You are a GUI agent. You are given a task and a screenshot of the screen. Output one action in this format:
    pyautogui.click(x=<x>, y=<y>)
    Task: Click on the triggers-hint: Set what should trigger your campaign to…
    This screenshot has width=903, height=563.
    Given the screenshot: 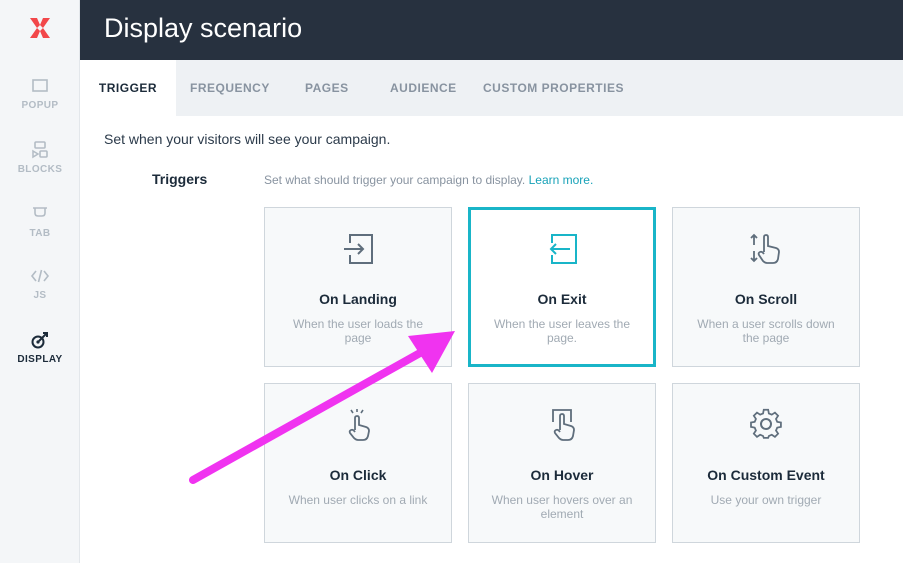 What is the action you would take?
    pyautogui.click(x=428, y=180)
    